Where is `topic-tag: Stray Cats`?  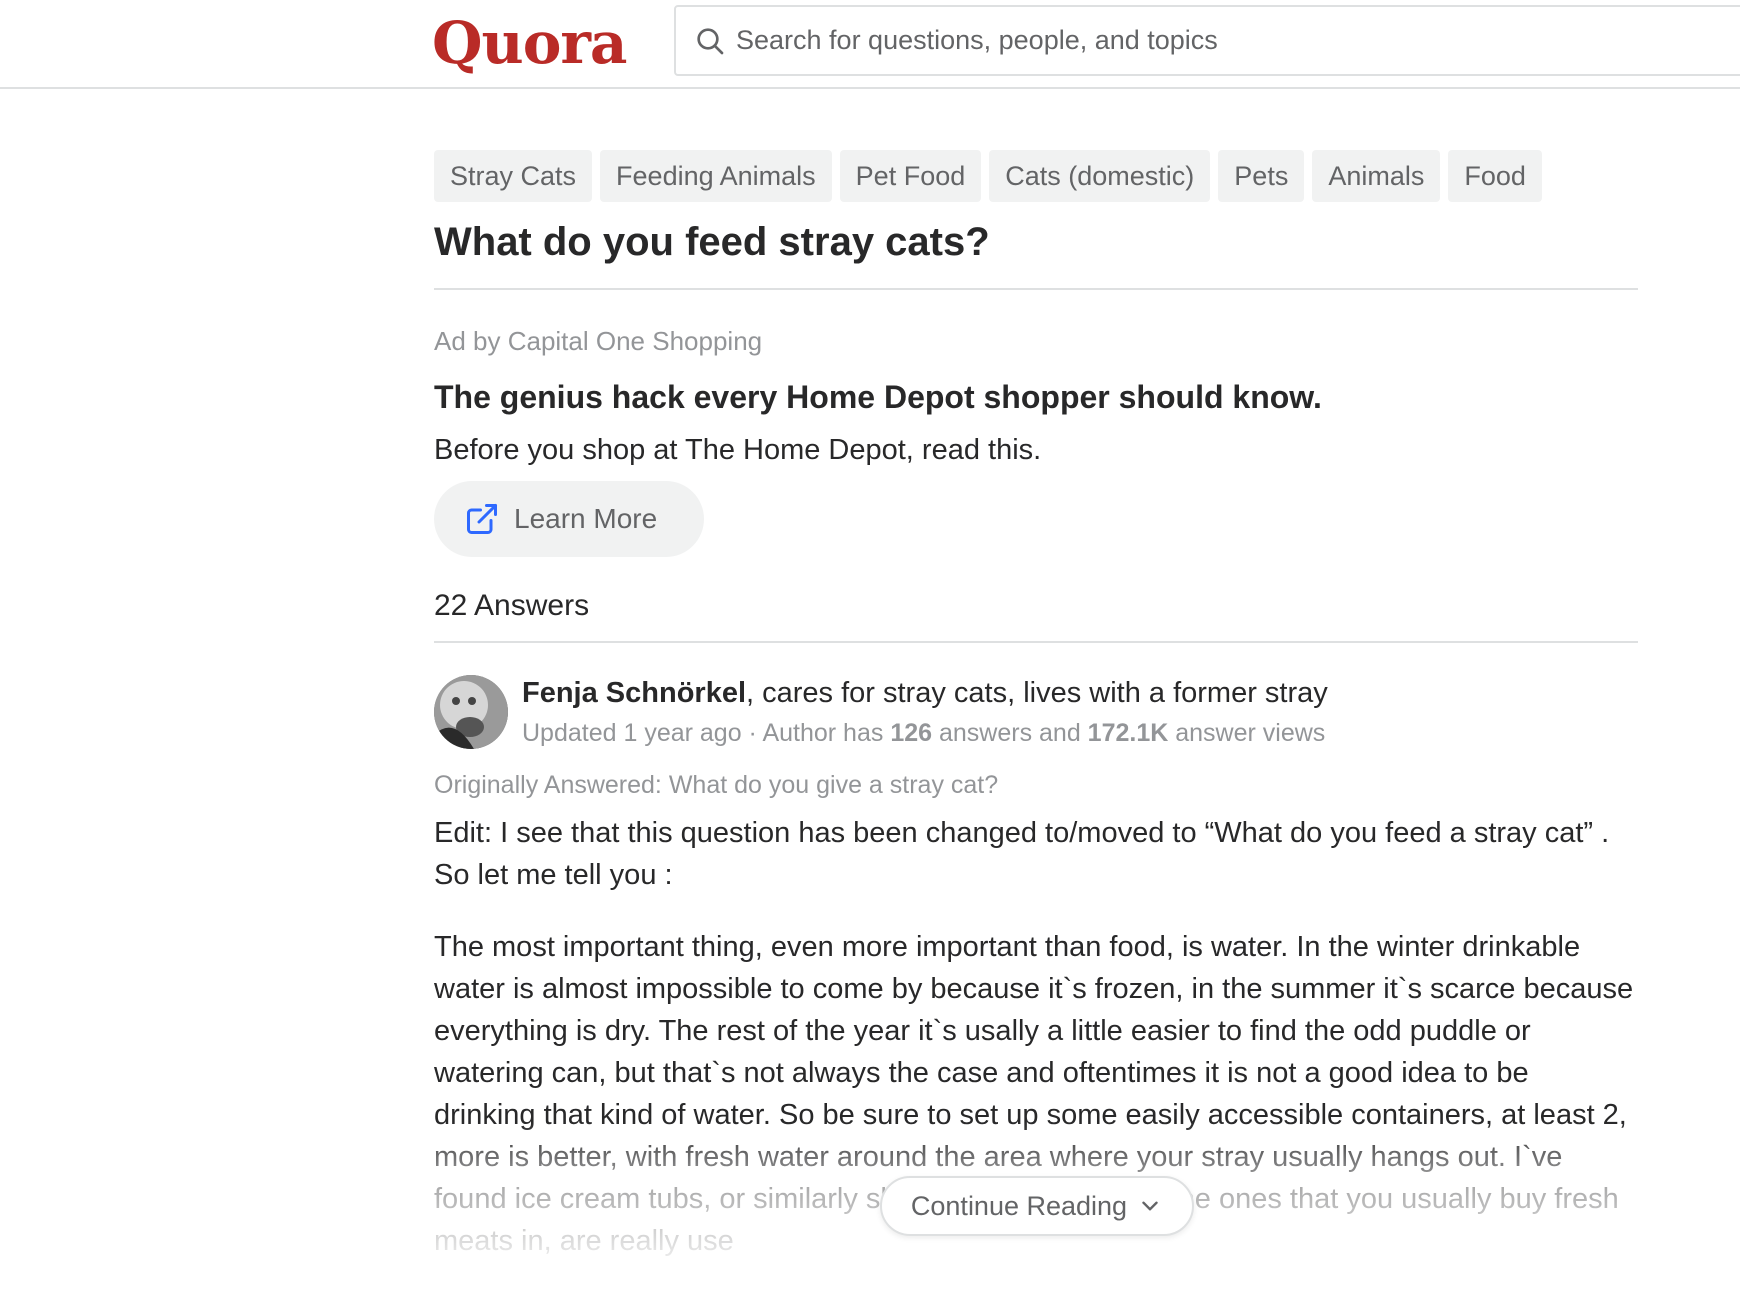
topic-tag: Stray Cats is located at coordinates (513, 176).